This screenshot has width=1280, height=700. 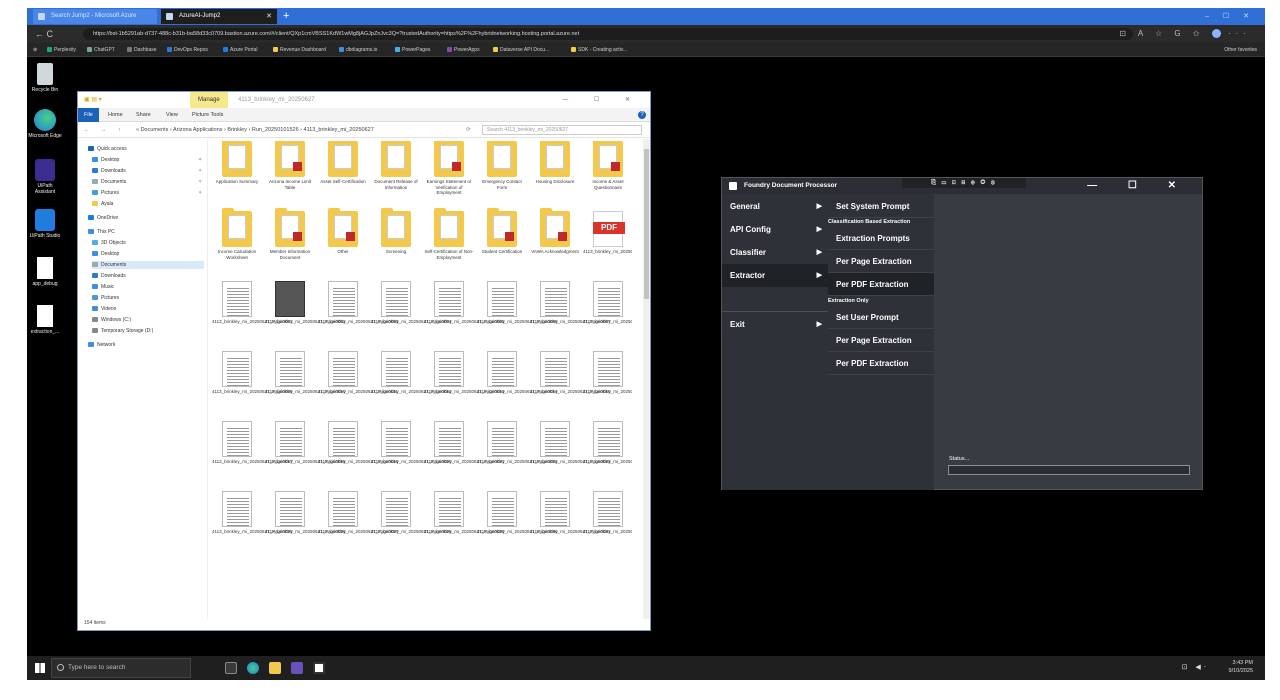 What do you see at coordinates (464, 373) in the screenshot?
I see `page-file-item: 4113_brinkley_mi_20250627_Page0013` at bounding box center [464, 373].